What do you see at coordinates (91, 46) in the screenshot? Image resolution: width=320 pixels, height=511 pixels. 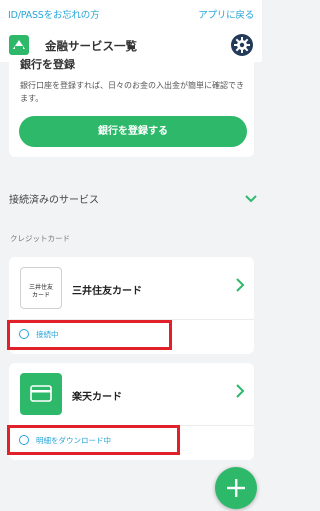 I see `page-title: 金融サービス一覧` at bounding box center [91, 46].